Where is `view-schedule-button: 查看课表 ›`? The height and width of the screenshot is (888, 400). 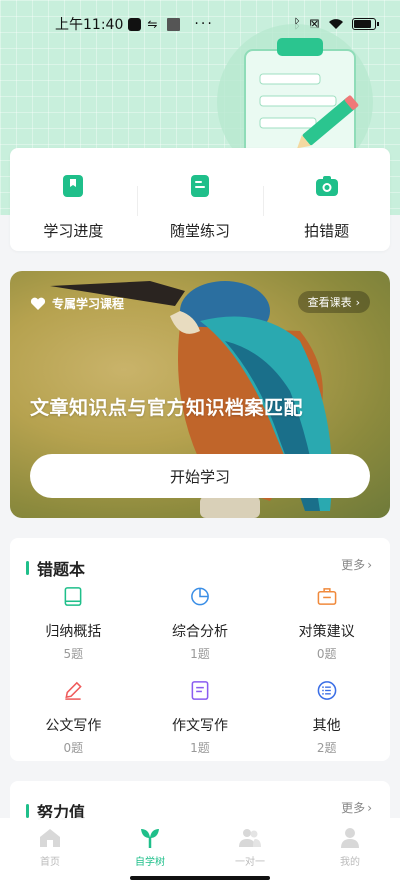 view-schedule-button: 查看课表 › is located at coordinates (333, 302).